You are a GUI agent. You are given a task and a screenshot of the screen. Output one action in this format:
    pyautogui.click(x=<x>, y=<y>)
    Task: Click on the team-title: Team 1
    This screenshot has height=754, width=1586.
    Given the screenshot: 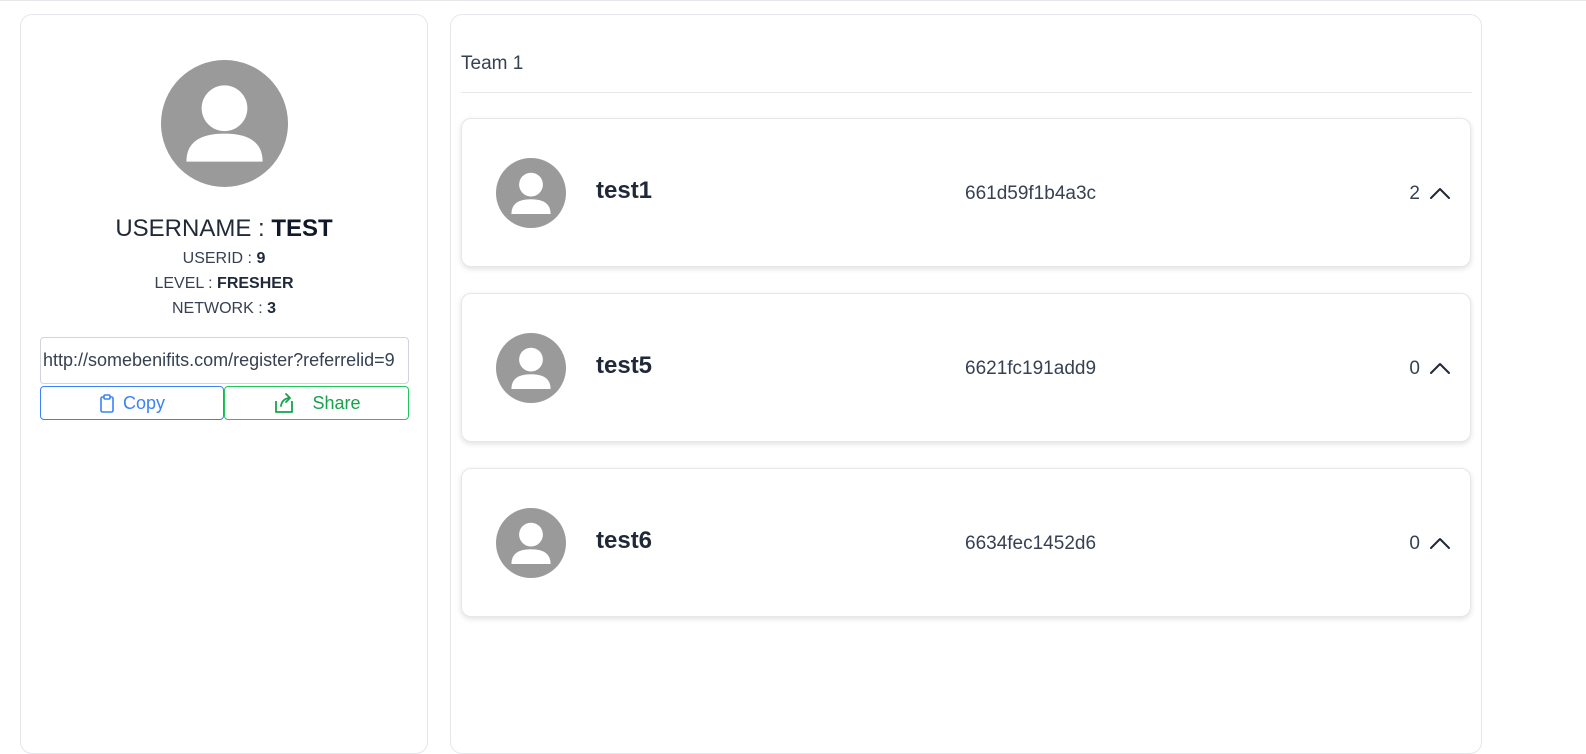 What is the action you would take?
    pyautogui.click(x=492, y=63)
    